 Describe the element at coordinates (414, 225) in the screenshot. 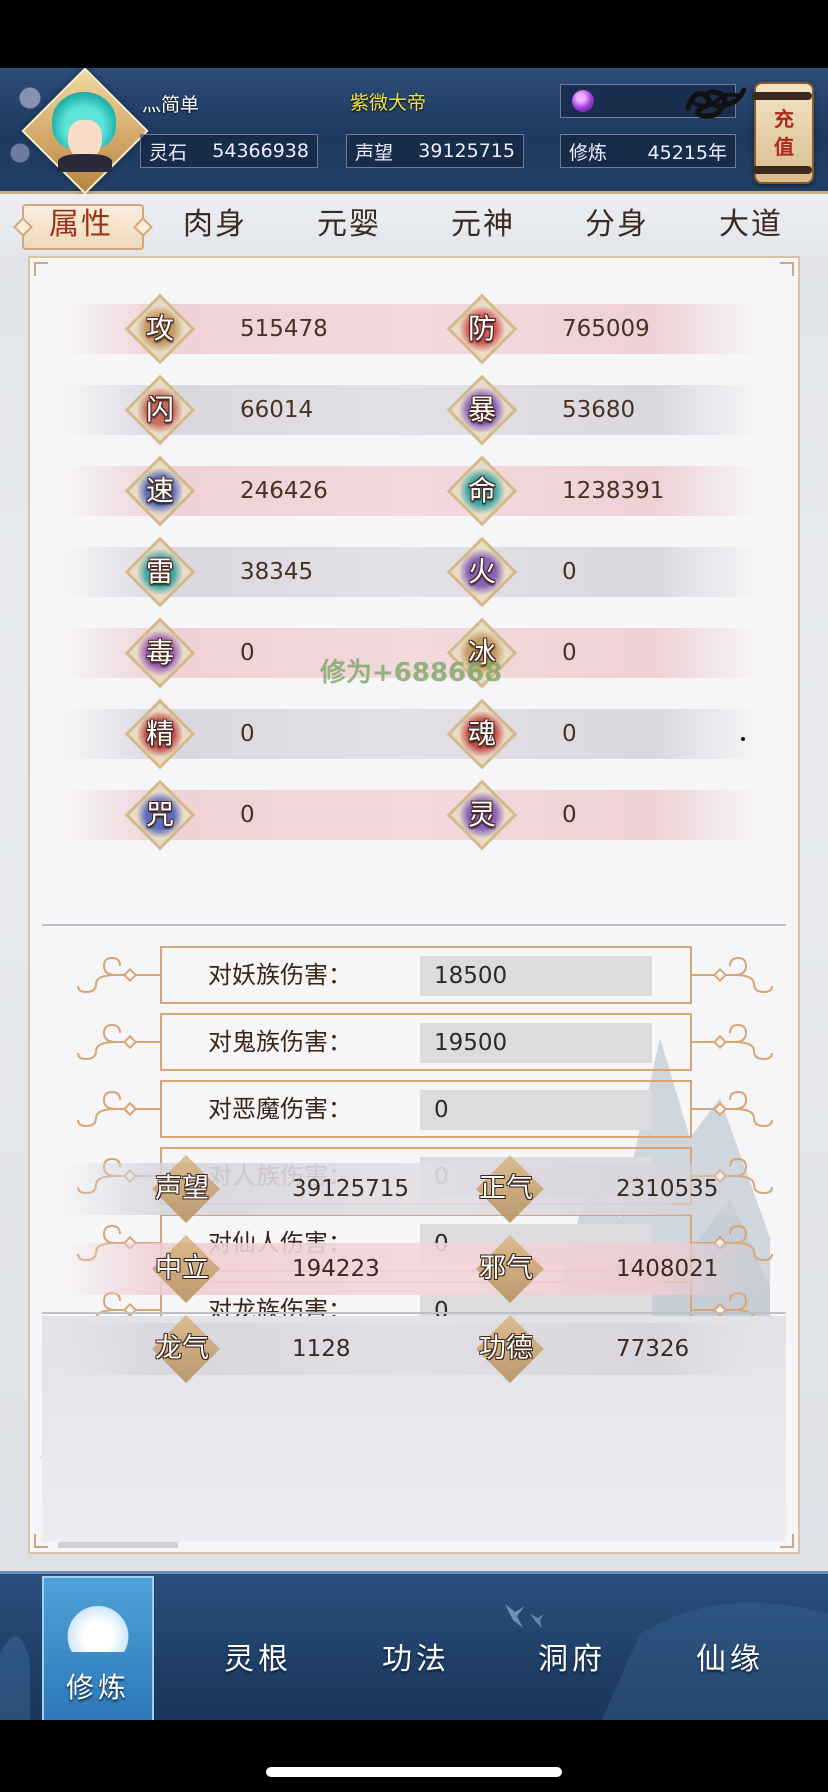

I see `tab-bar: 属性 肉身 元婴 元神 分身 大道` at that location.